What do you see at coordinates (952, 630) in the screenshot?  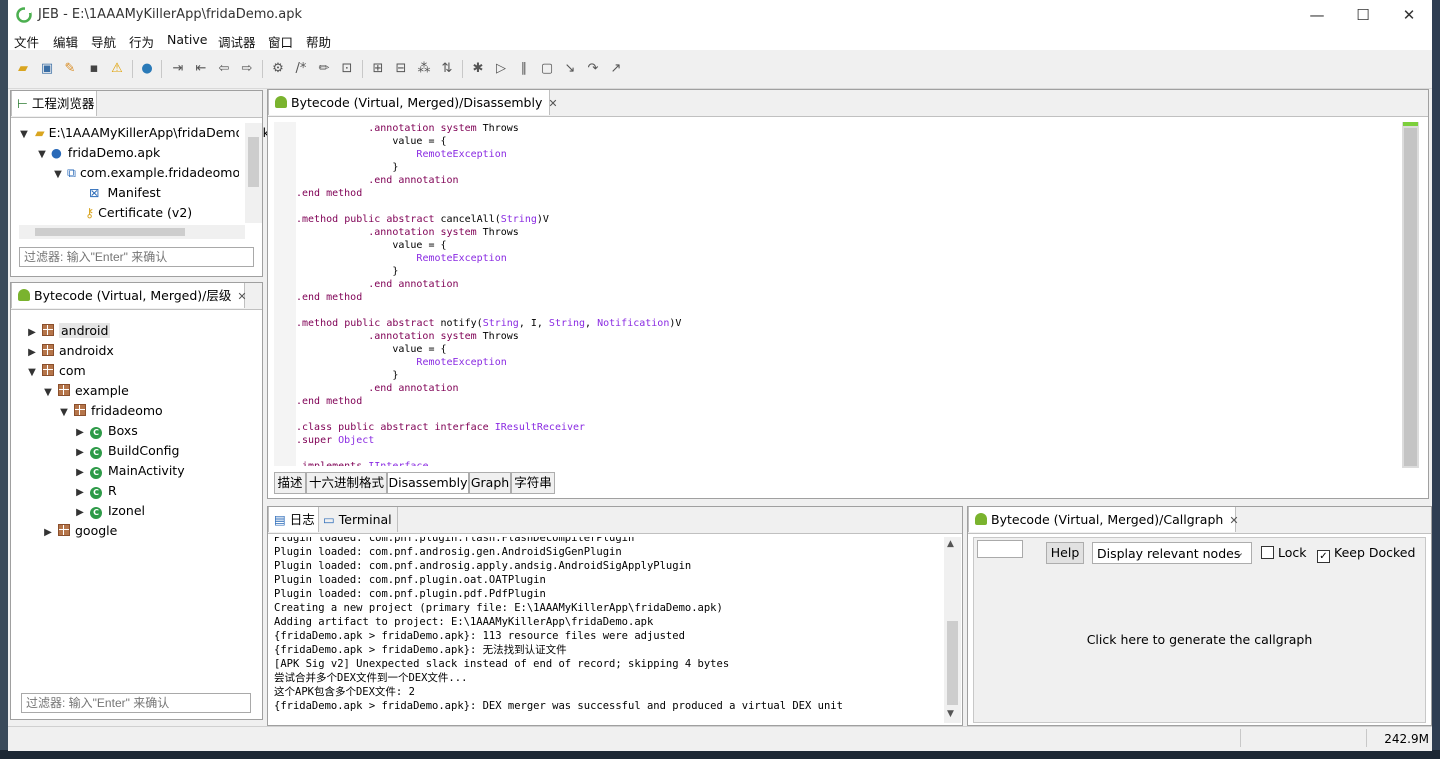 I see `log-scrollbar: ▲ ▼` at bounding box center [952, 630].